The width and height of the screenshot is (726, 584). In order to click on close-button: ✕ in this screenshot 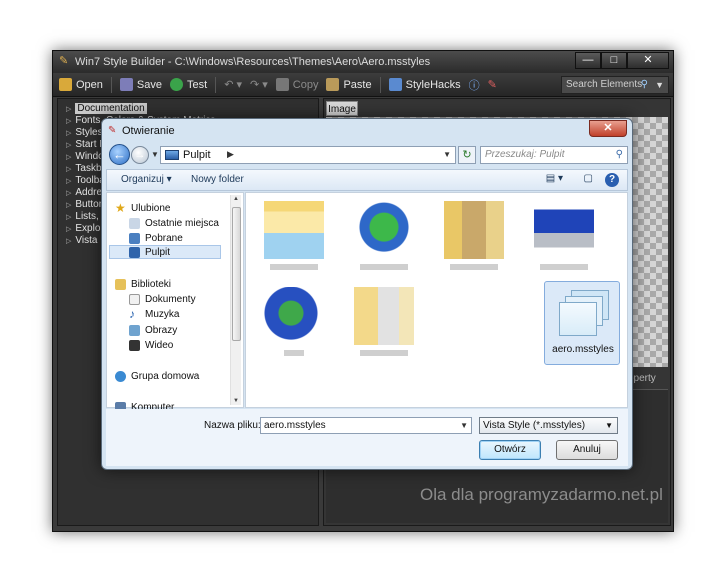, I will do `click(648, 60)`.